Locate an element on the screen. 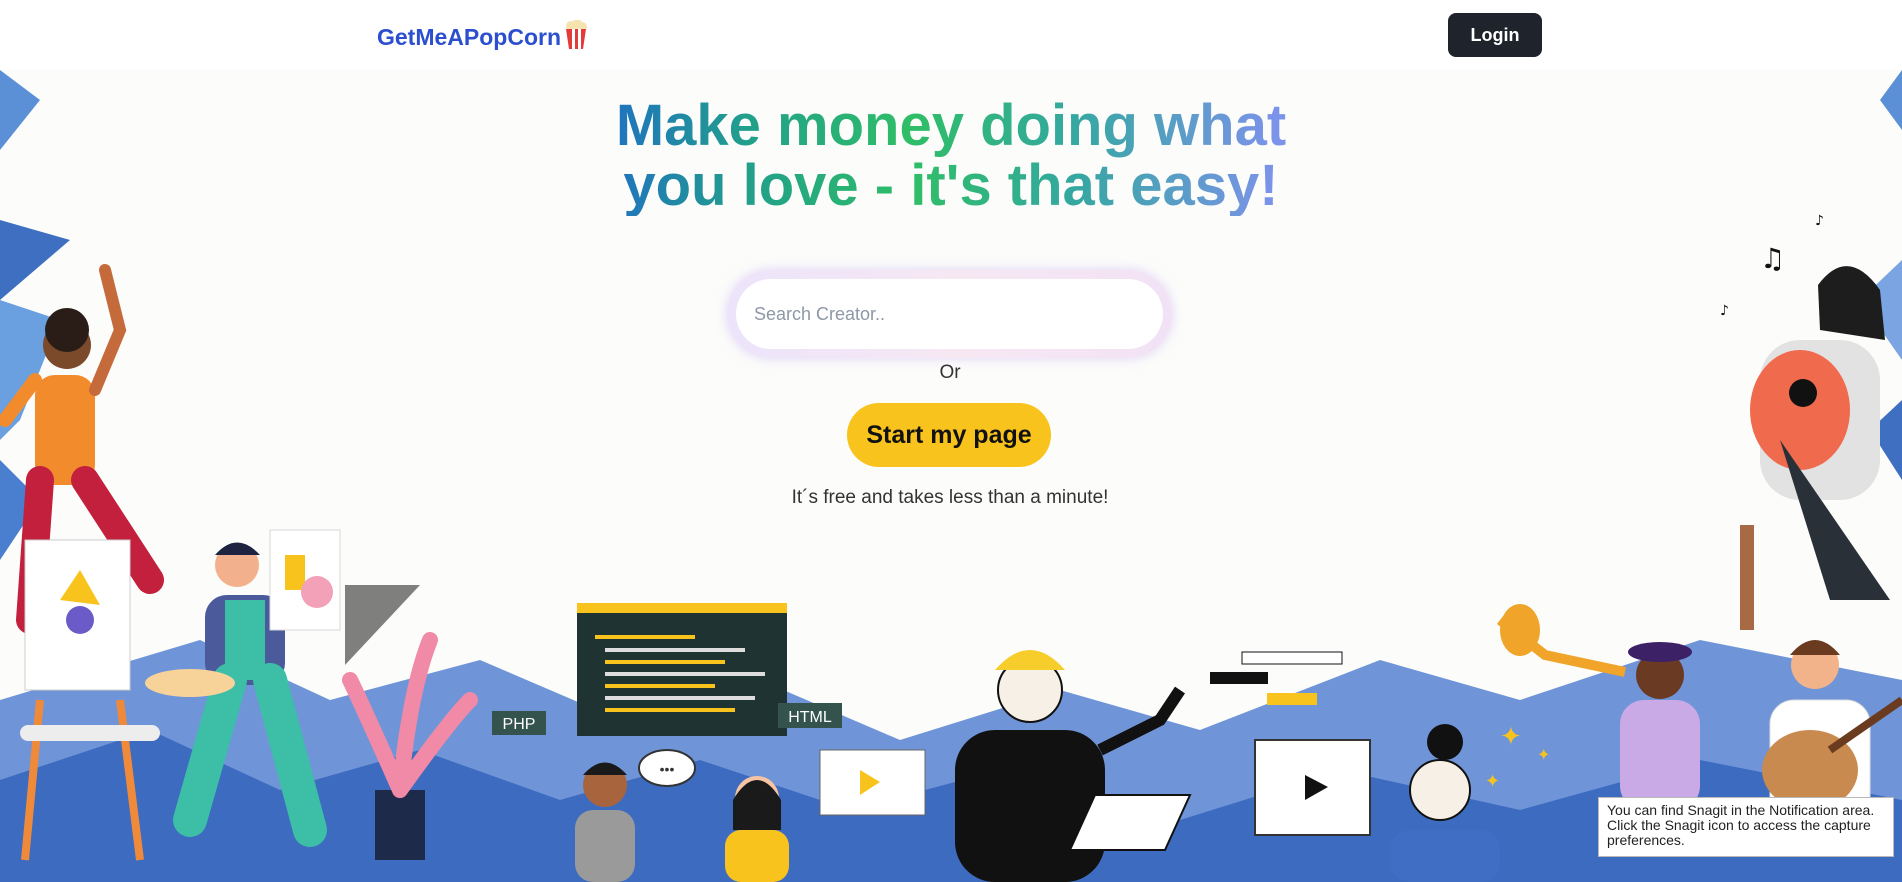 The image size is (1902, 882). hero-title-line2: you love - it's that easy! is located at coordinates (951, 185).